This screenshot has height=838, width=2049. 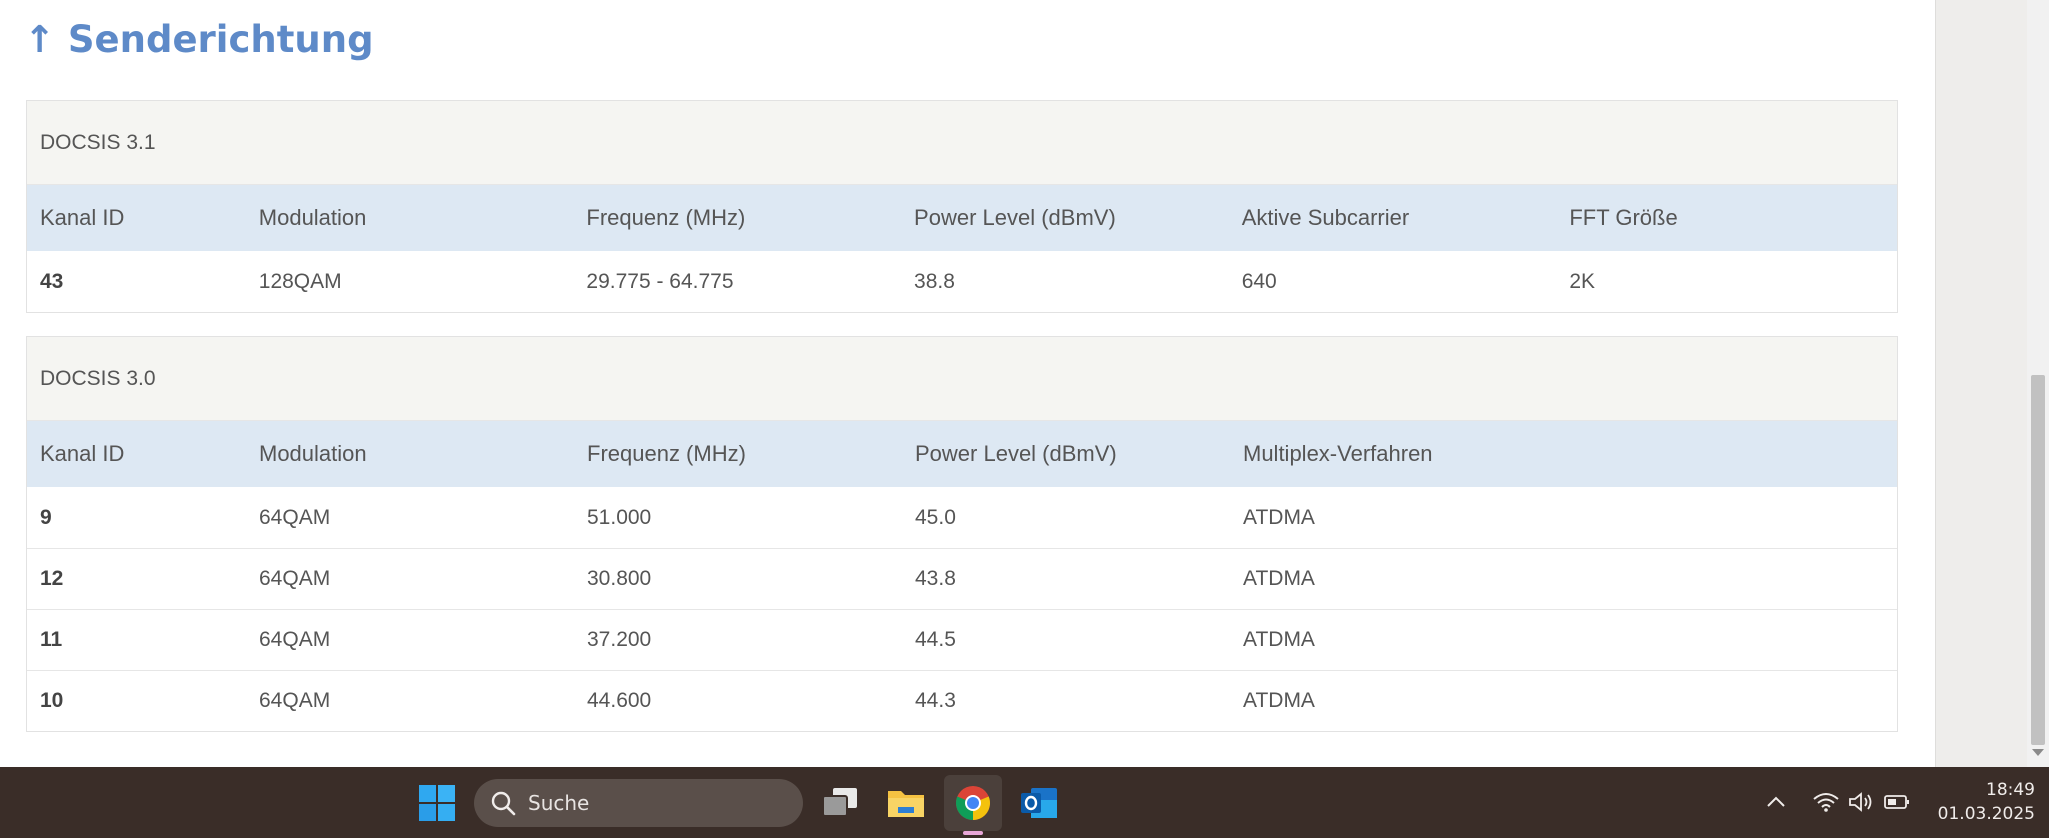 I want to click on table-row: 9 64QAM 51.000 45.0 ATDMA, so click(x=962, y=517).